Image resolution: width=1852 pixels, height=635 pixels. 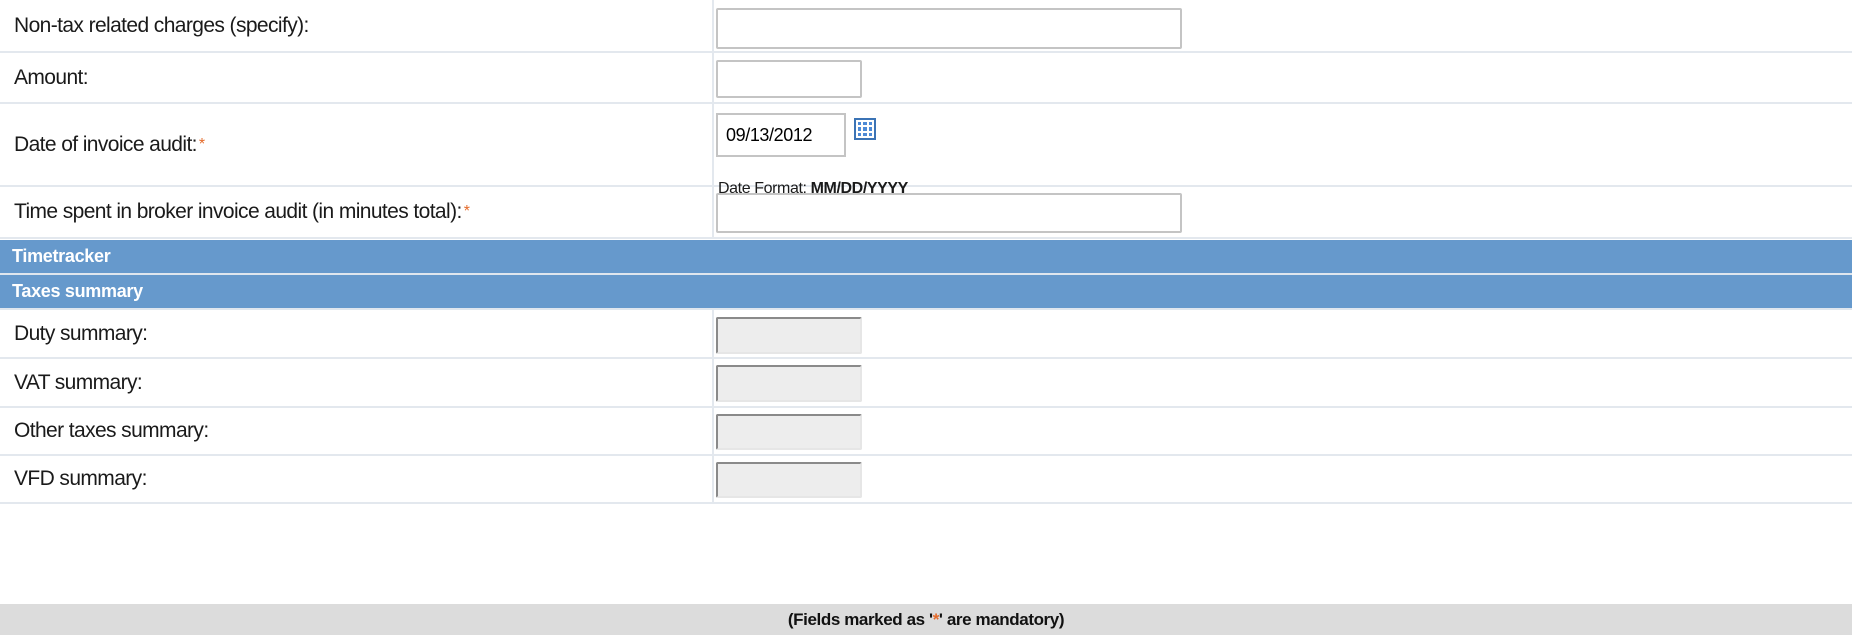 I want to click on amount-label: Amount:, so click(x=357, y=77).